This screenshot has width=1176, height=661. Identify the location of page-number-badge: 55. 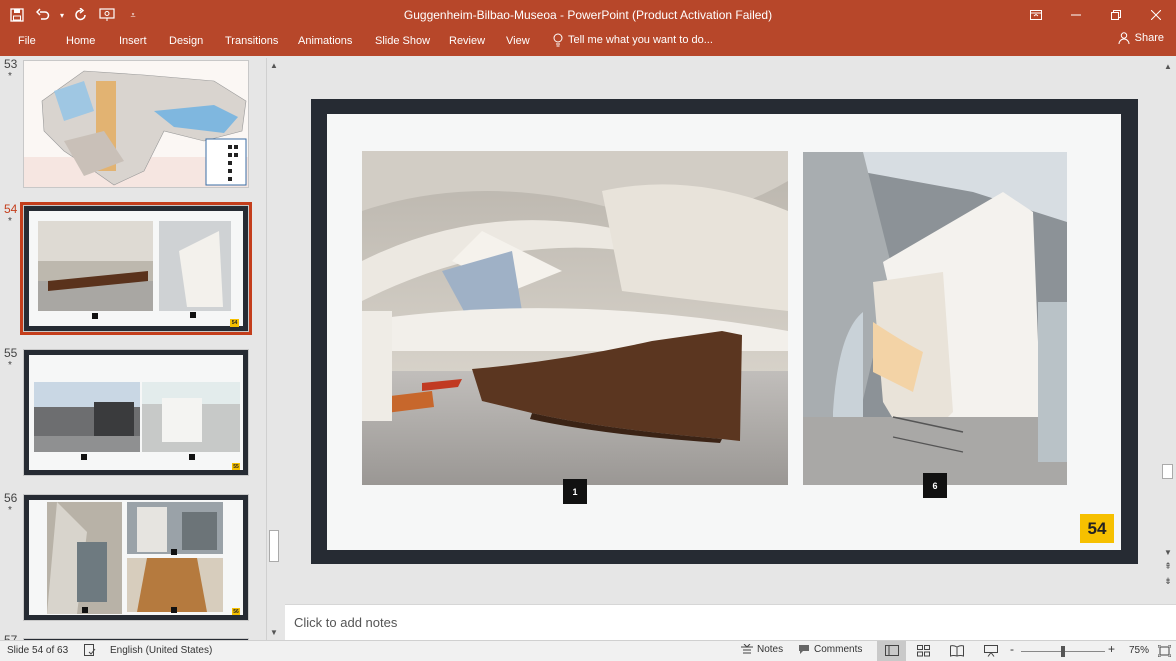
(236, 466).